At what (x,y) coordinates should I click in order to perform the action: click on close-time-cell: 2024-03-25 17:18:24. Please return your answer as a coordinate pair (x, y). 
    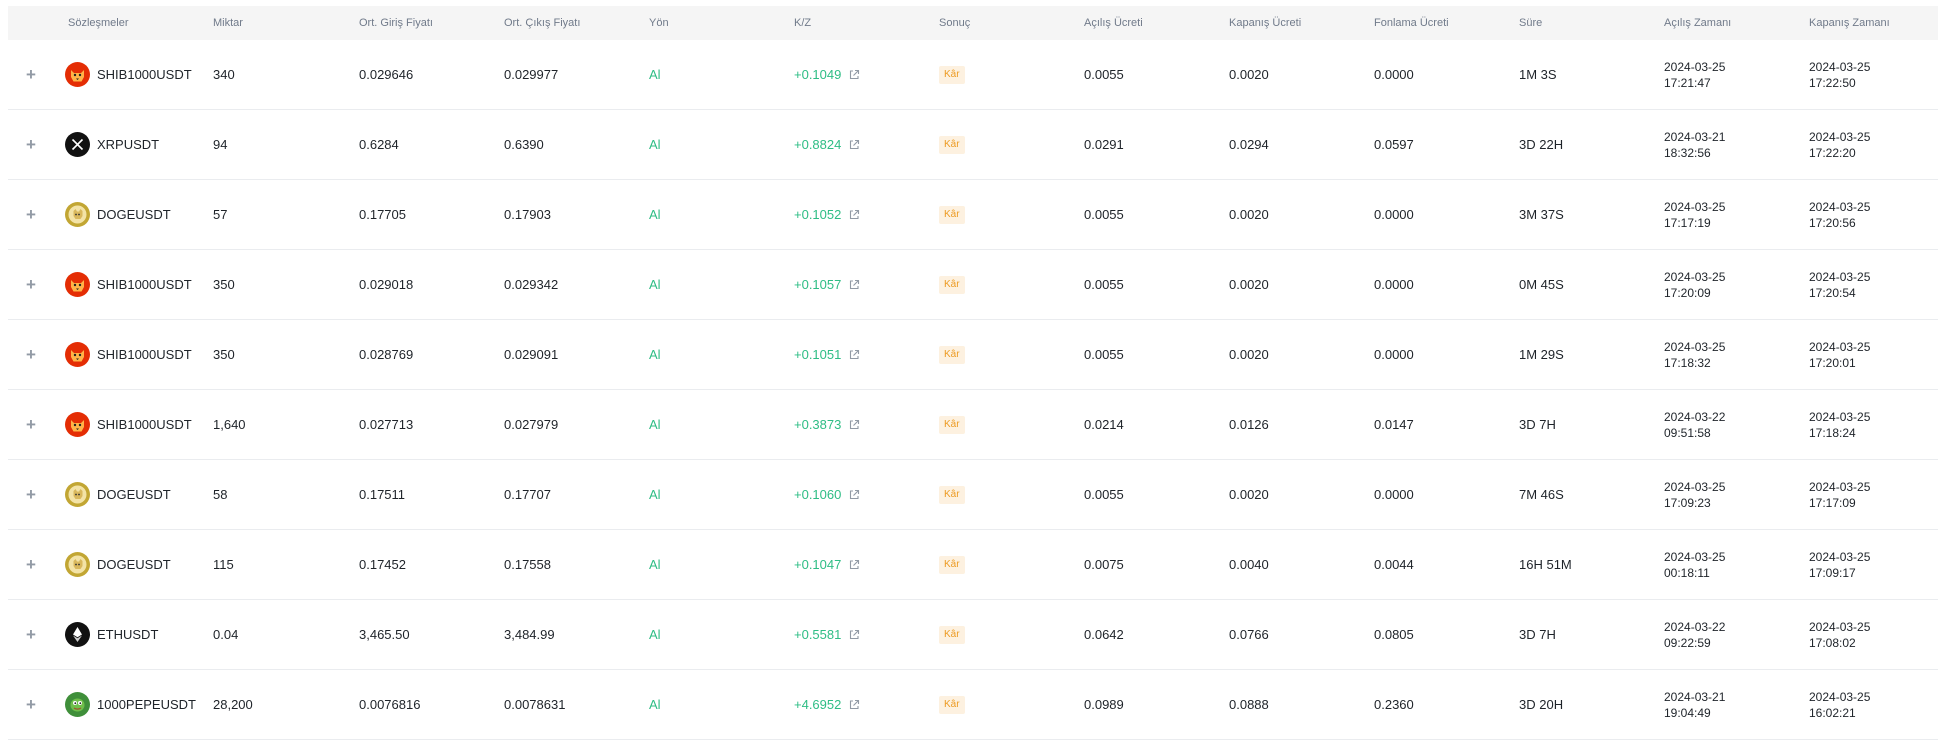
    Looking at the image, I should click on (1839, 424).